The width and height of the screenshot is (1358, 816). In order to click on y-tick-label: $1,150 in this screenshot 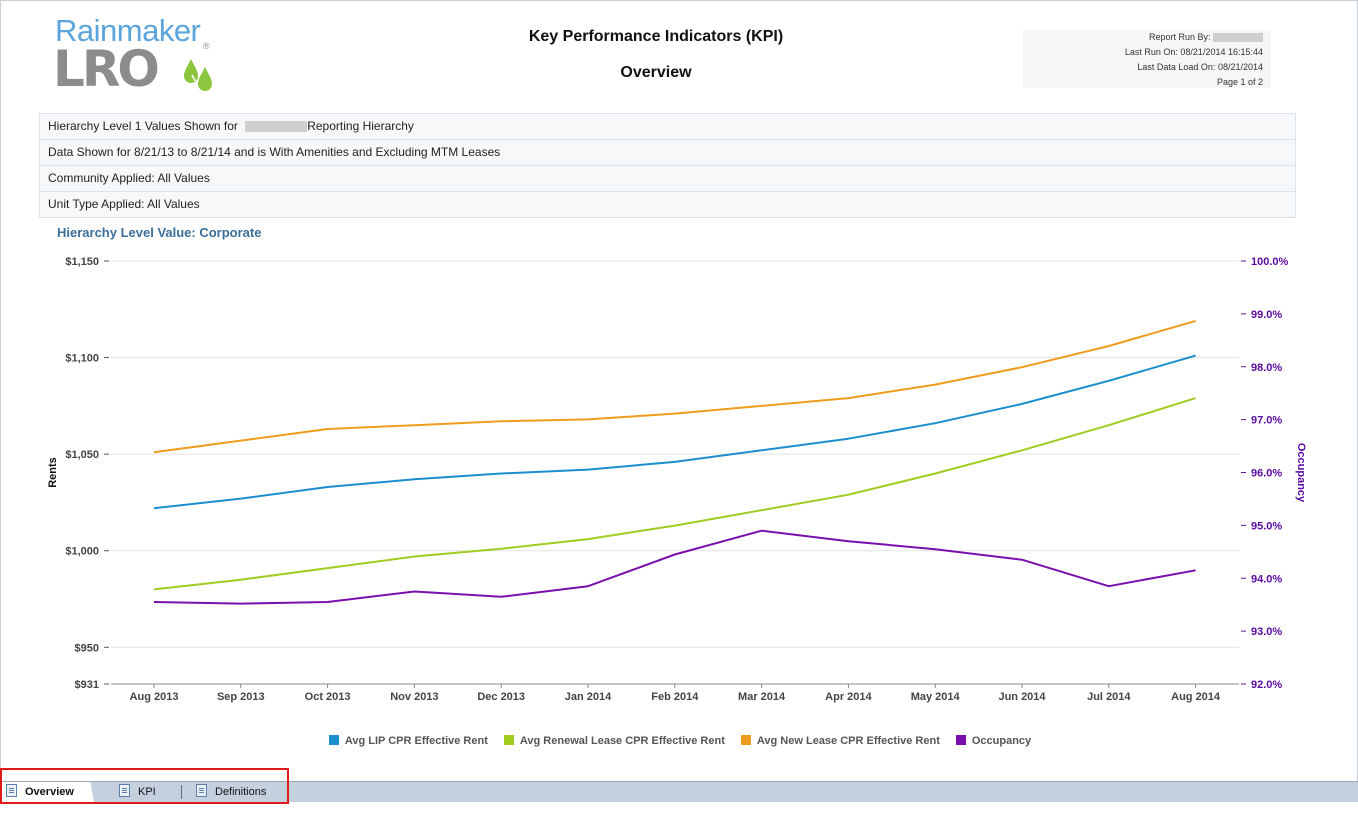, I will do `click(82, 262)`.